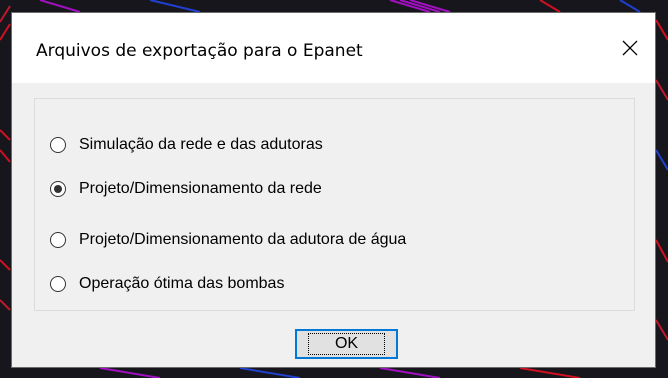  I want to click on radio-button-selected, so click(58, 189).